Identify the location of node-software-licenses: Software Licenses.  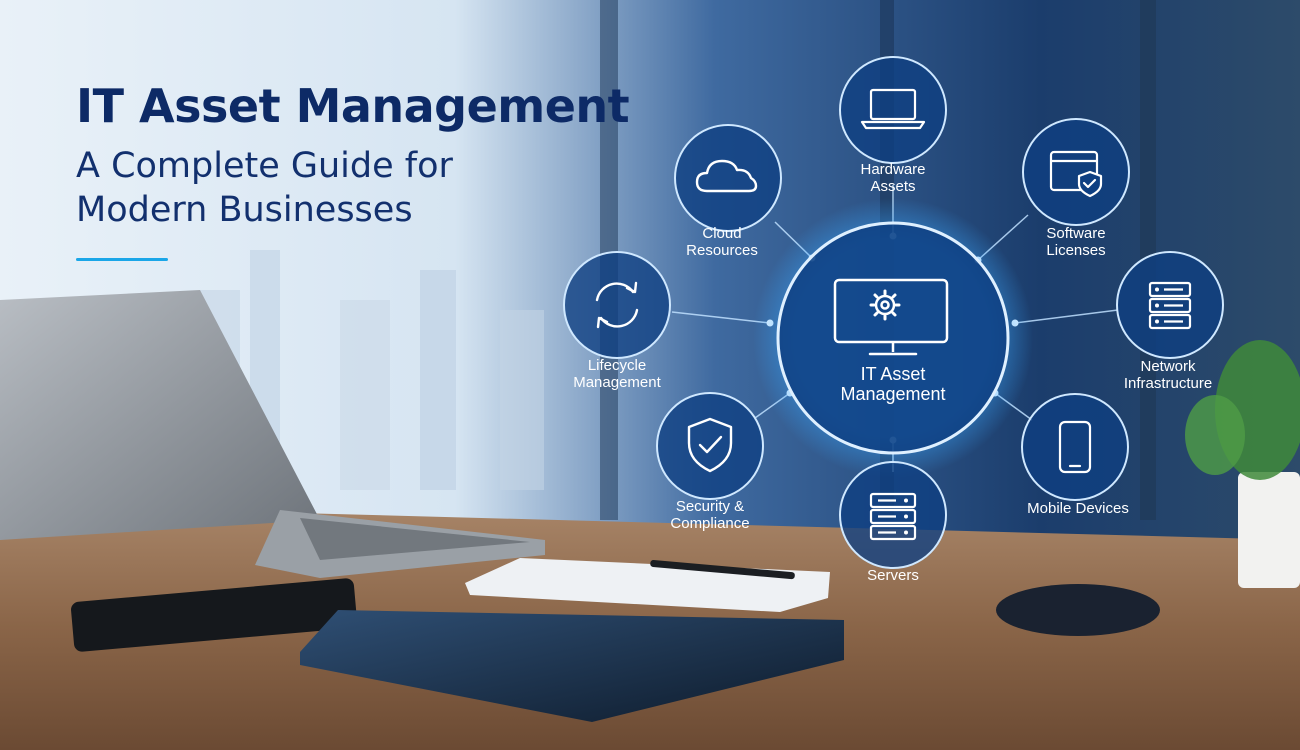
(1076, 188).